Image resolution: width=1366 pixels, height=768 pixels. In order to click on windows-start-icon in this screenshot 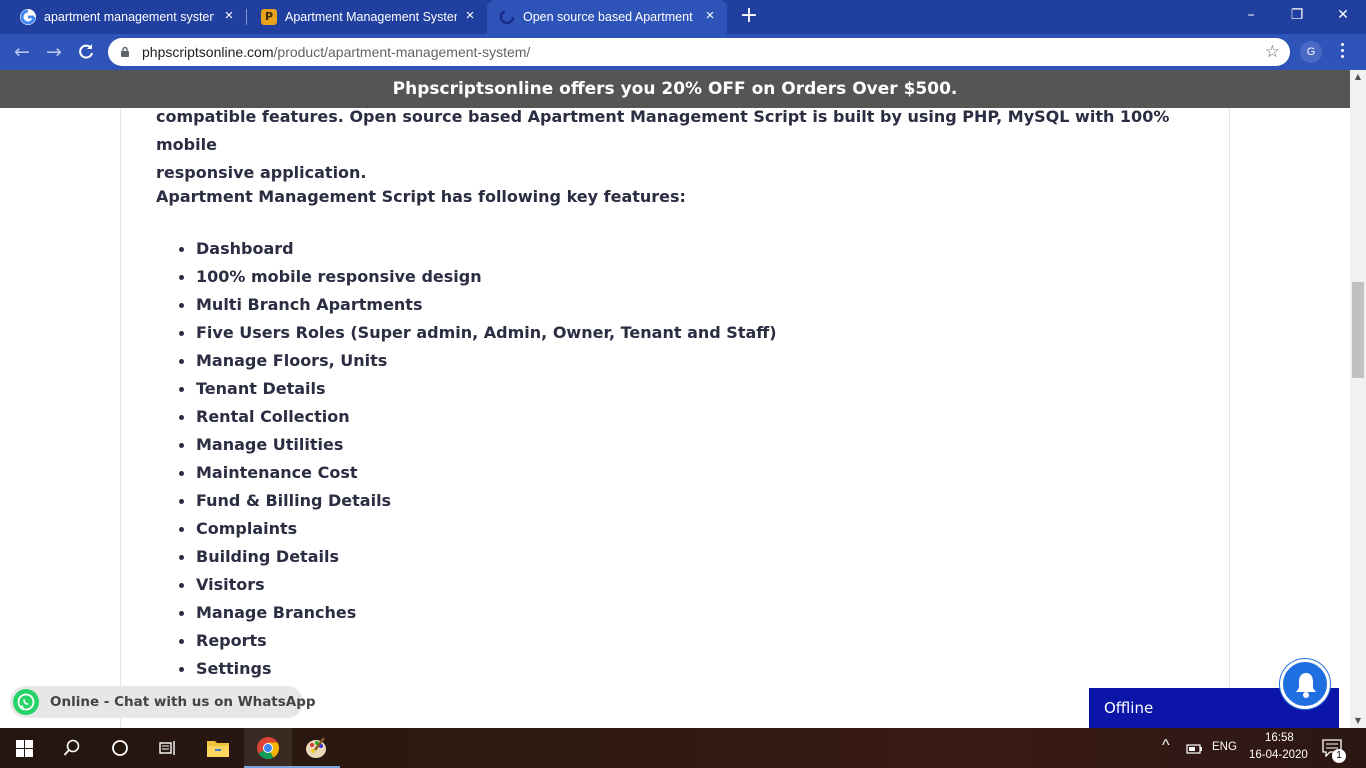, I will do `click(24, 748)`.